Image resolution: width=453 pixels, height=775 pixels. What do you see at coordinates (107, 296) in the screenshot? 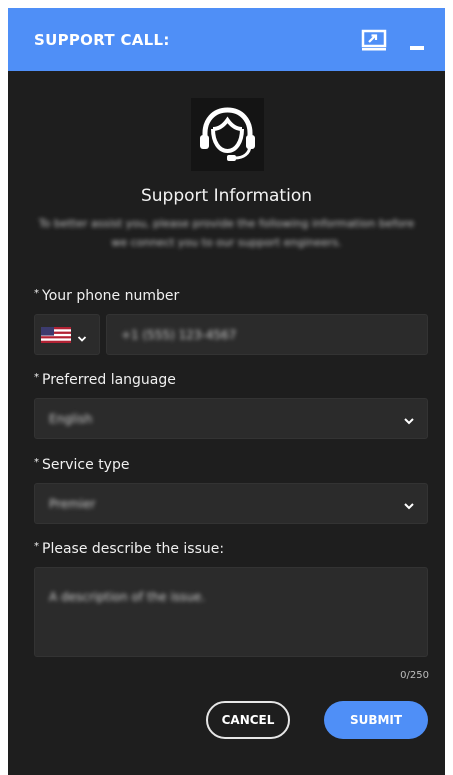
I see `phone-label: * Your phone number` at bounding box center [107, 296].